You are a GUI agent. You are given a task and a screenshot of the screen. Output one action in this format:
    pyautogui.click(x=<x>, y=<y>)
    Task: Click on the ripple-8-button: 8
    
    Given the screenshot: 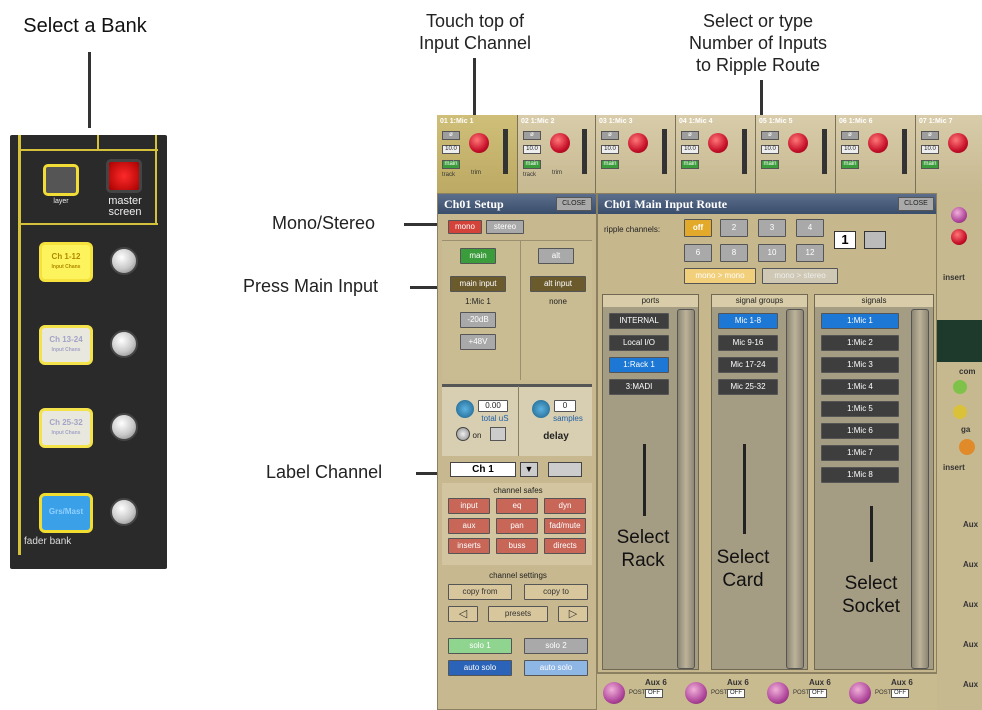 What is the action you would take?
    pyautogui.click(x=734, y=253)
    